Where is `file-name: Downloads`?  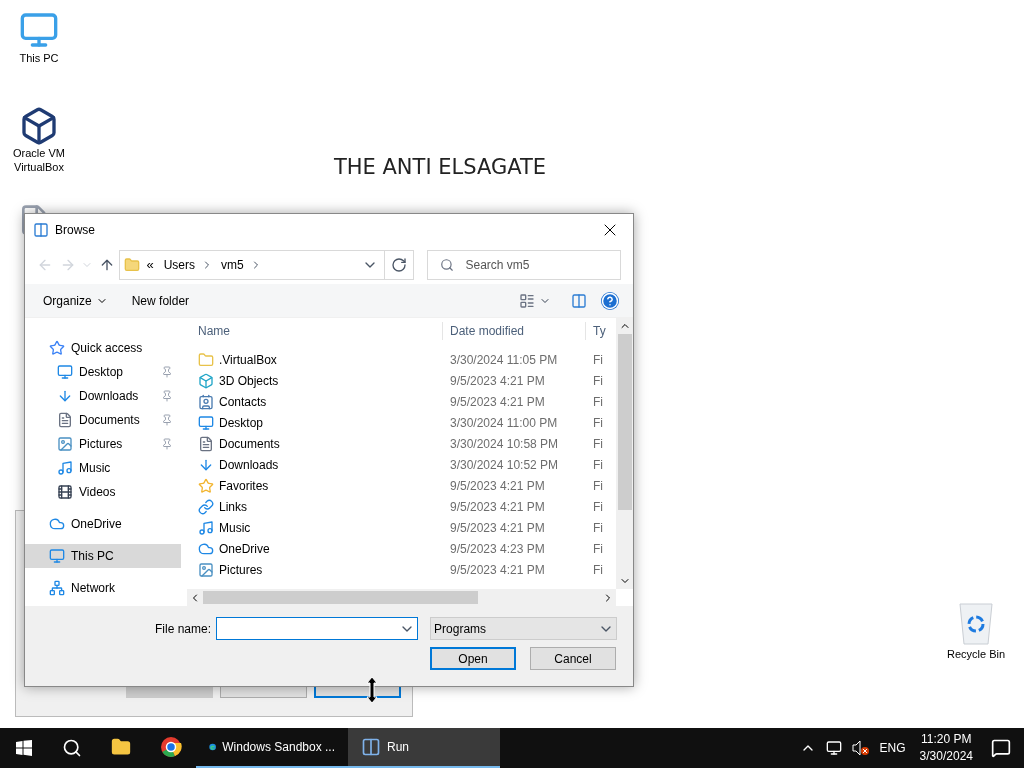 file-name: Downloads is located at coordinates (249, 465).